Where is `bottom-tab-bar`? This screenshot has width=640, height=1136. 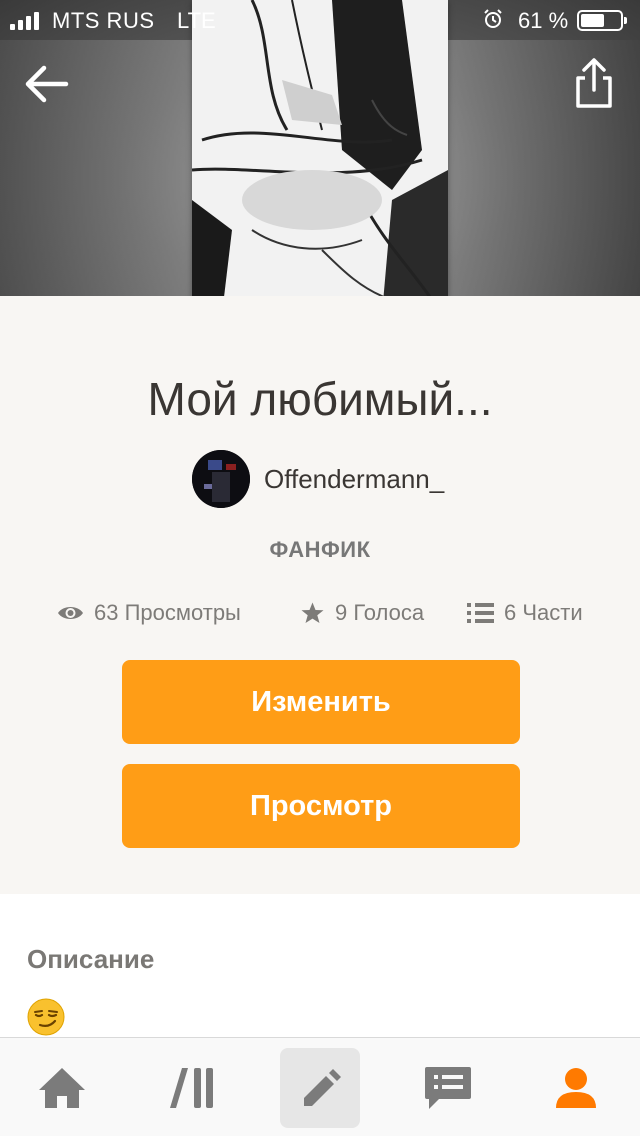
bottom-tab-bar is located at coordinates (320, 1086).